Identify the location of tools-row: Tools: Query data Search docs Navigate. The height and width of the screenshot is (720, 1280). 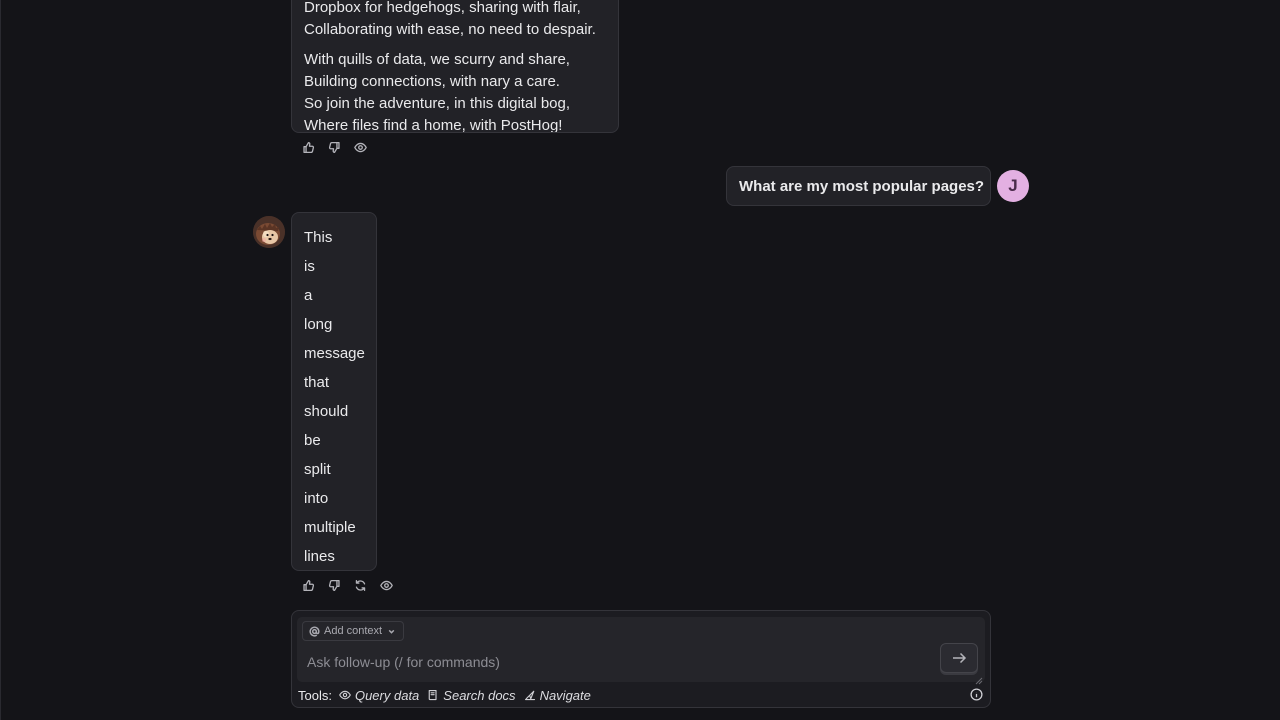
(448, 695).